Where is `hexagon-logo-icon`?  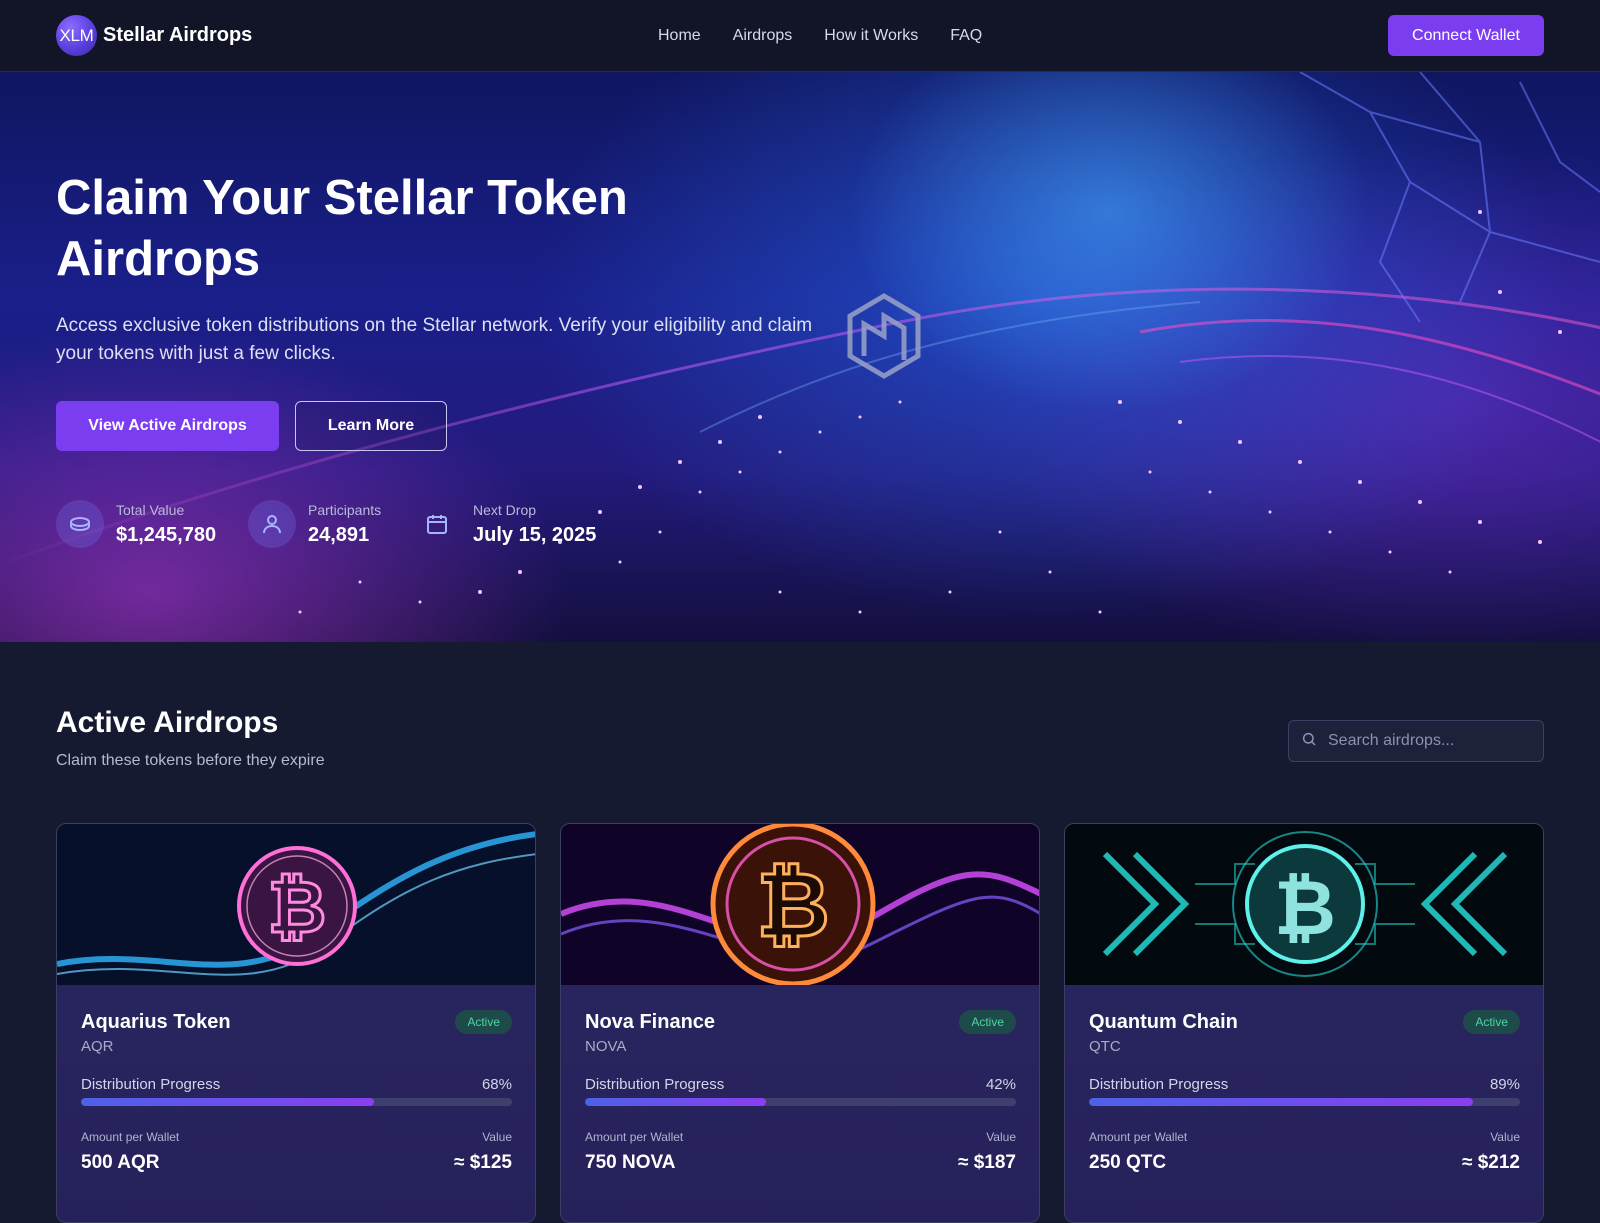 hexagon-logo-icon is located at coordinates (884, 336).